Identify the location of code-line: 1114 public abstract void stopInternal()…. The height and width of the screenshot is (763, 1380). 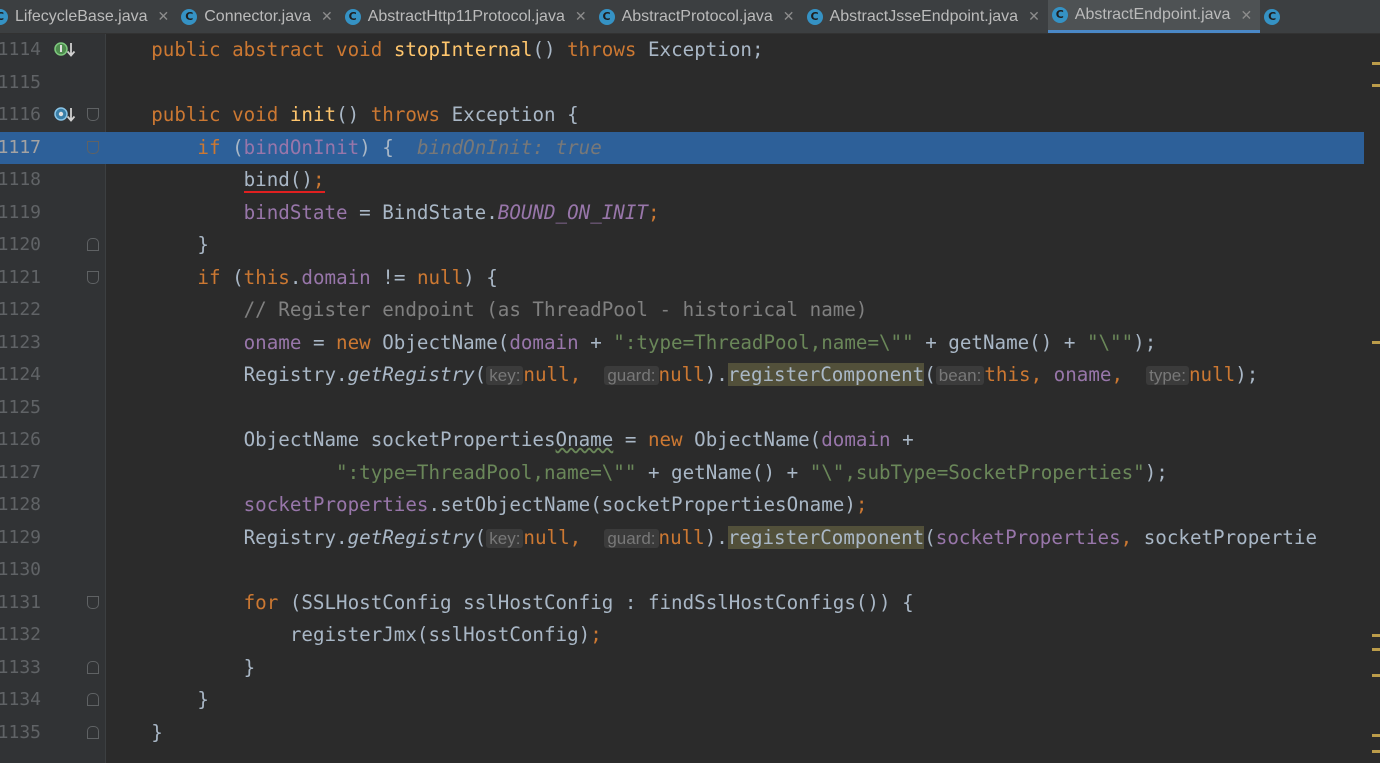
(690, 50).